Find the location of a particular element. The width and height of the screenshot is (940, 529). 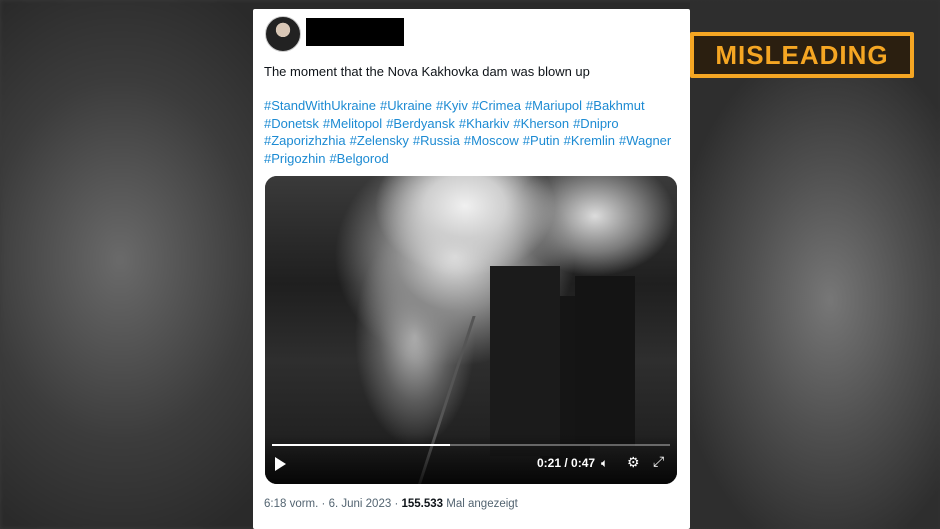

view-count: 155.533 is located at coordinates (422, 504).